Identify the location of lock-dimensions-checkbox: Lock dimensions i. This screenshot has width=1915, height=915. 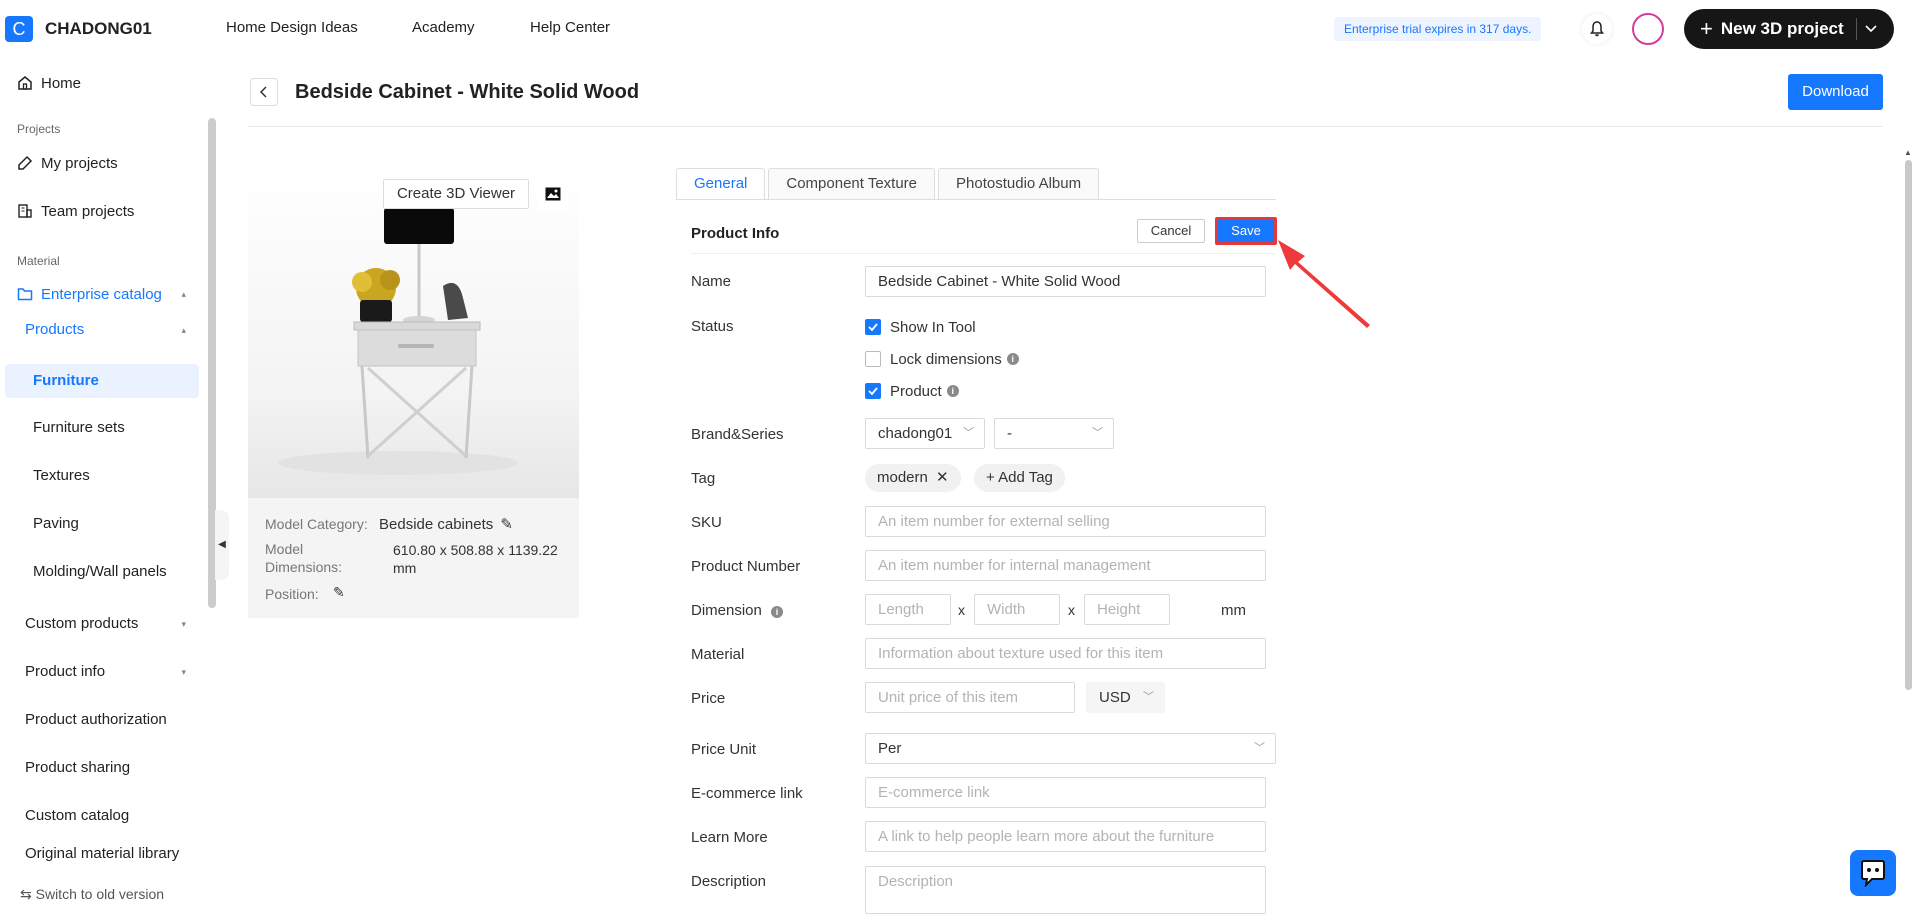
(942, 359).